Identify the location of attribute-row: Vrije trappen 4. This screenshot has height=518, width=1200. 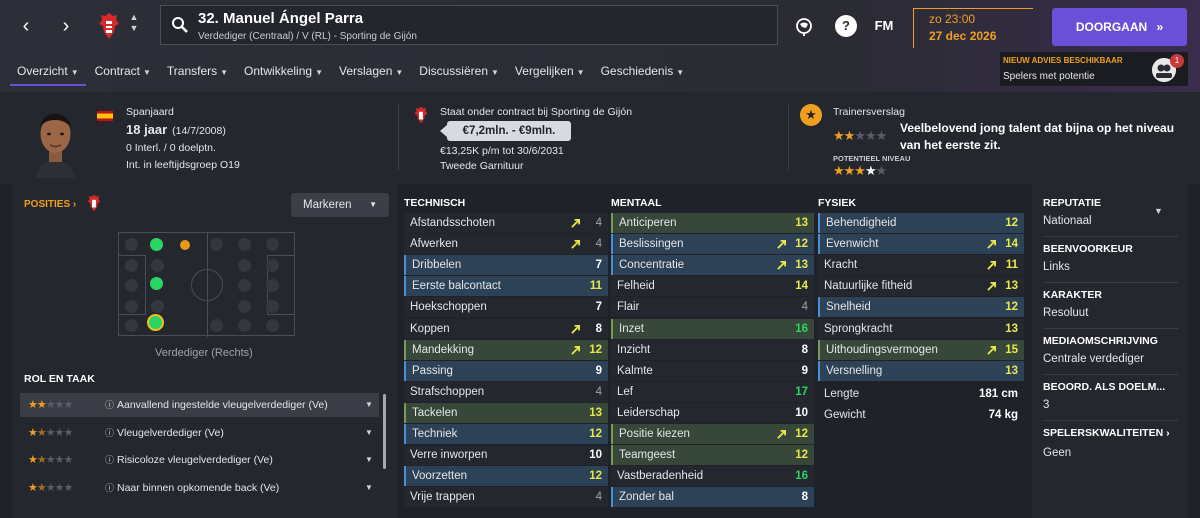
(506, 497).